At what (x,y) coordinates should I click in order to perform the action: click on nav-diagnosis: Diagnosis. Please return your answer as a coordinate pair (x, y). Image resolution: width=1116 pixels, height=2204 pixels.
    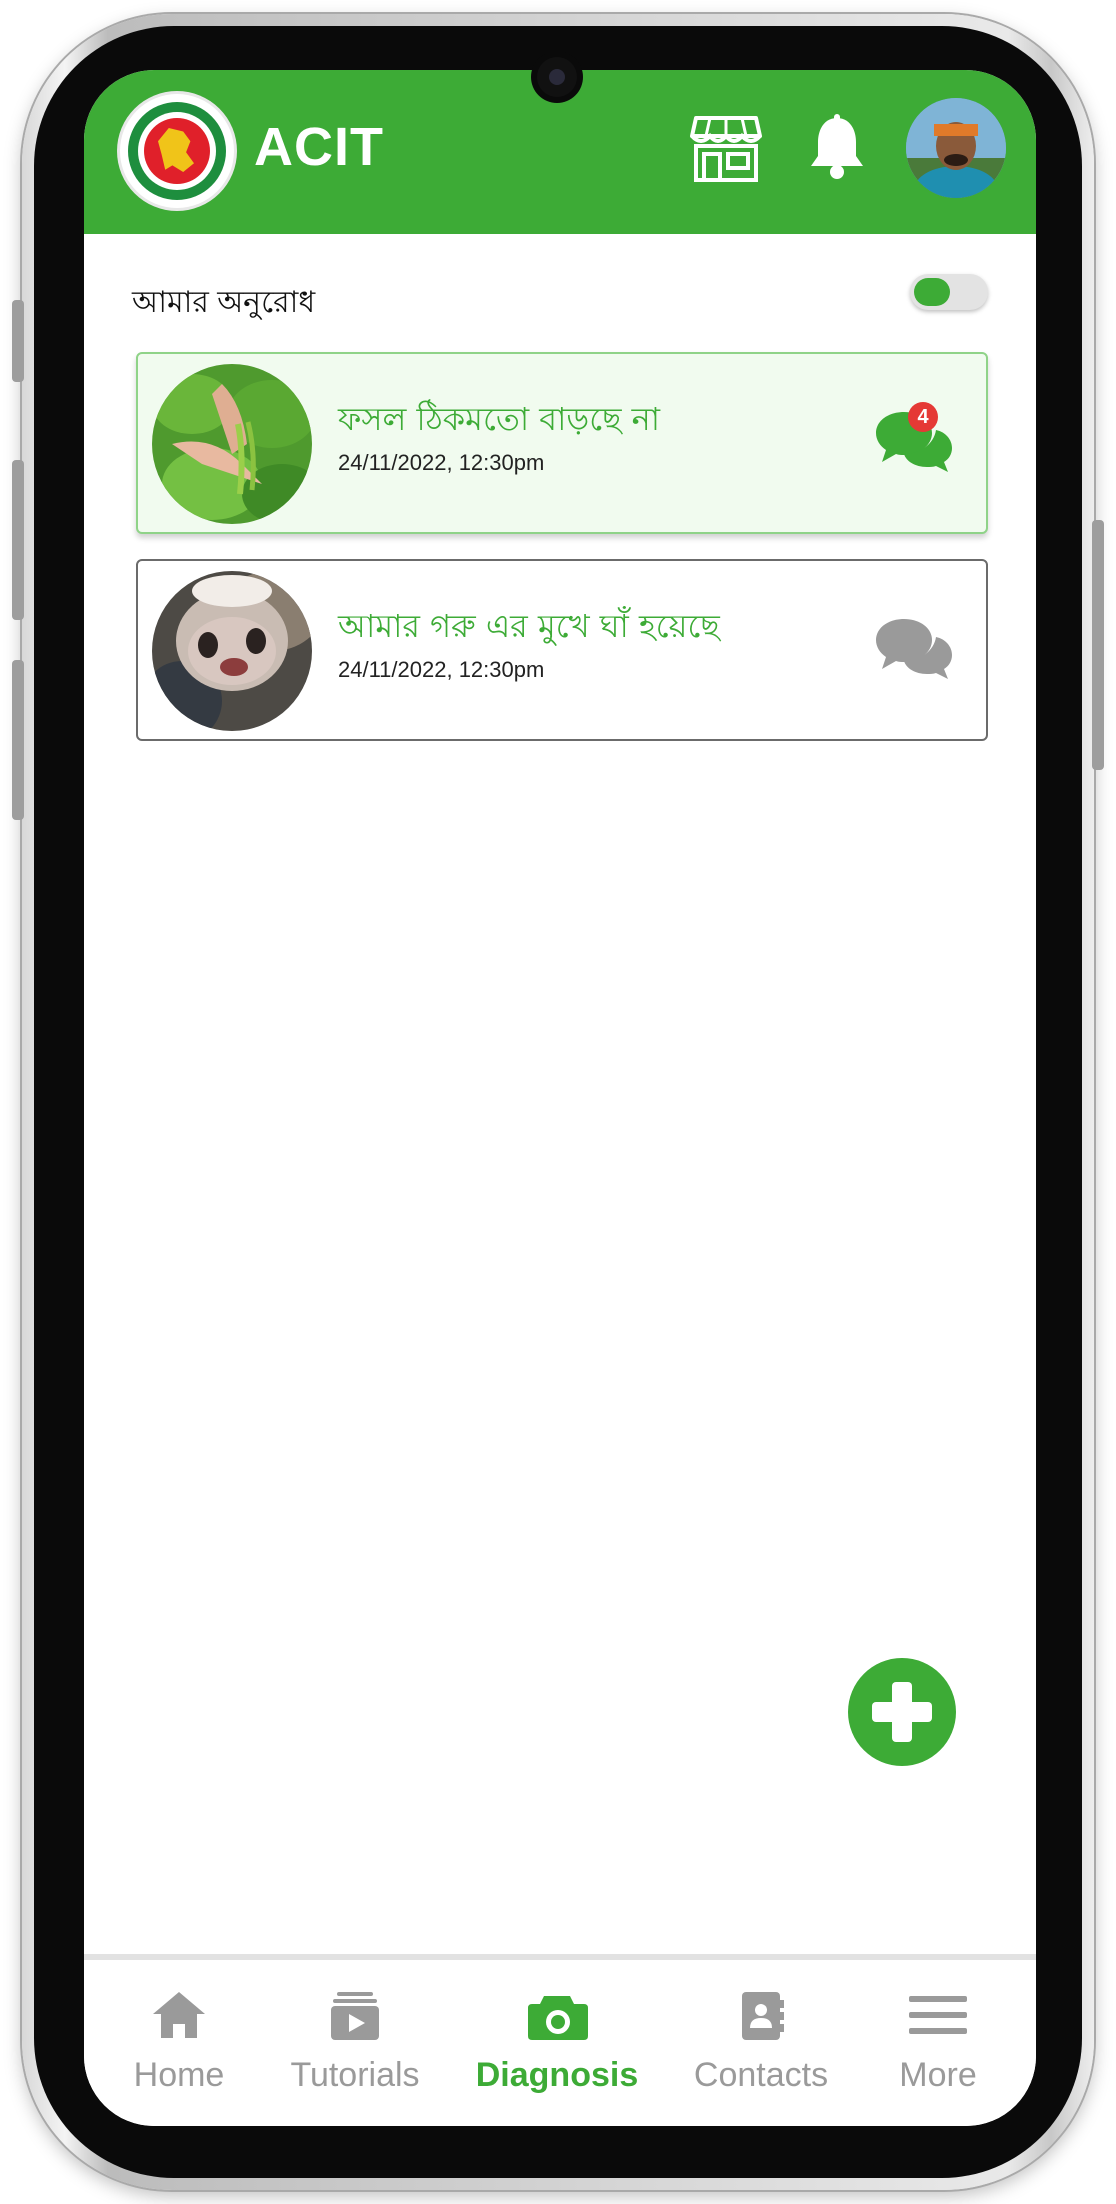
    Looking at the image, I should click on (557, 2035).